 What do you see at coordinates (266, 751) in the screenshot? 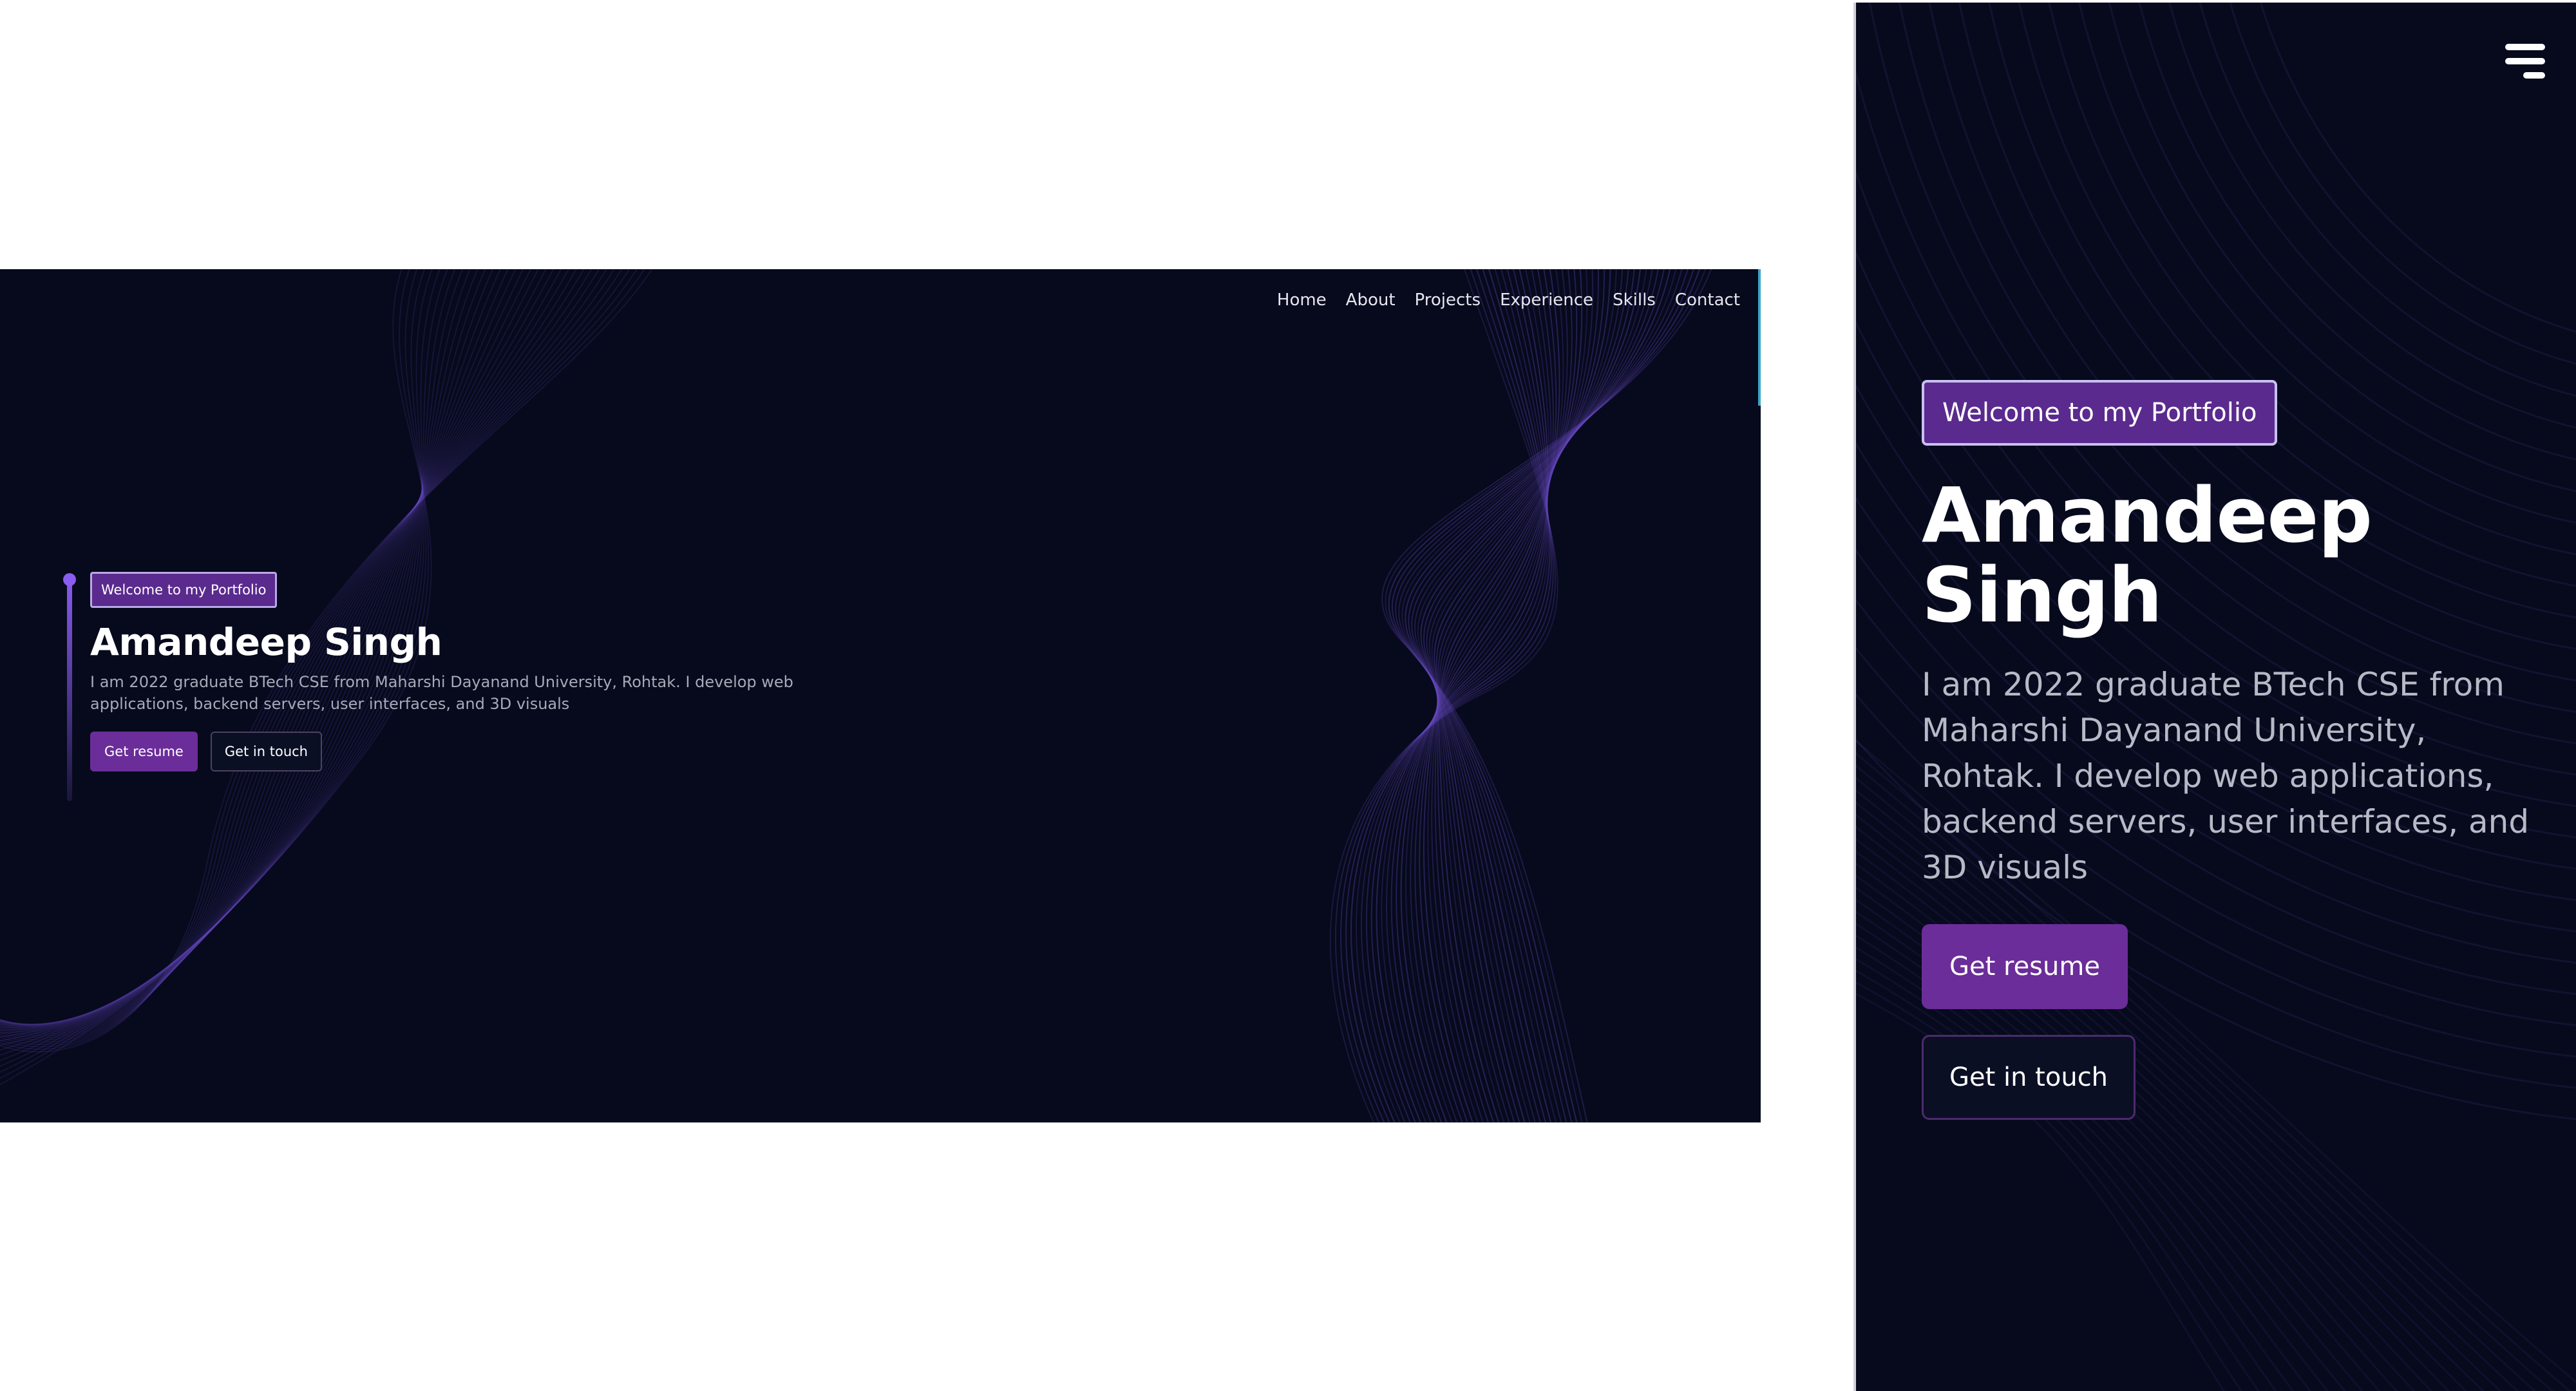
I see `get-in-touch-button: Get in touch` at bounding box center [266, 751].